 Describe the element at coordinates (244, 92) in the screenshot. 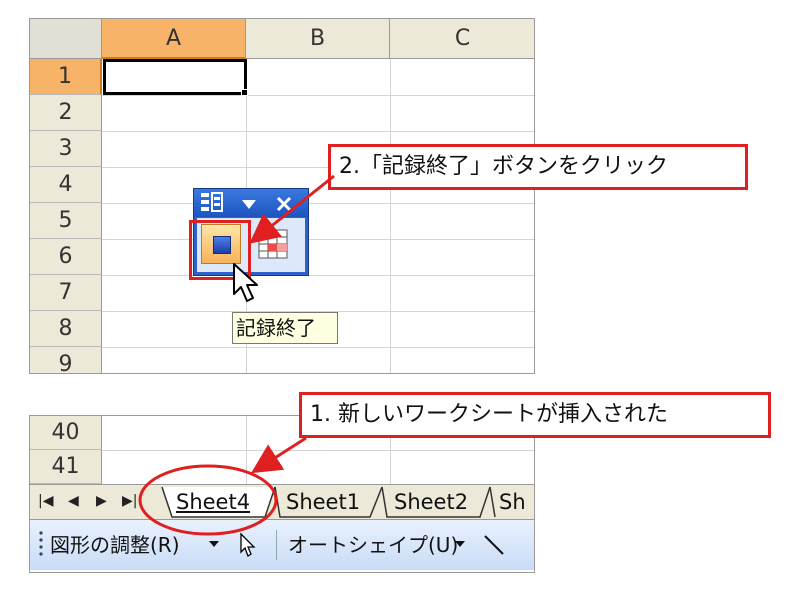

I see `fill-handle` at that location.